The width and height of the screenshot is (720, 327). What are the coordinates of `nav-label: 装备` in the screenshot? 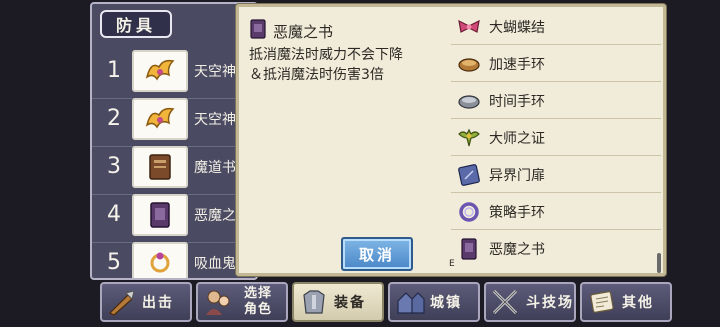 It's located at (350, 303).